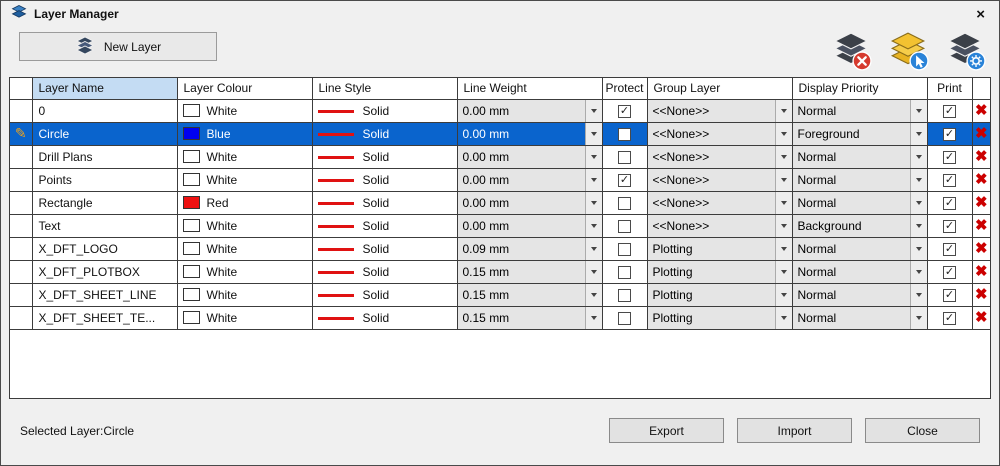 This screenshot has width=1000, height=466. What do you see at coordinates (529, 248) in the screenshot?
I see `line-weight-select: 0.09 mm` at bounding box center [529, 248].